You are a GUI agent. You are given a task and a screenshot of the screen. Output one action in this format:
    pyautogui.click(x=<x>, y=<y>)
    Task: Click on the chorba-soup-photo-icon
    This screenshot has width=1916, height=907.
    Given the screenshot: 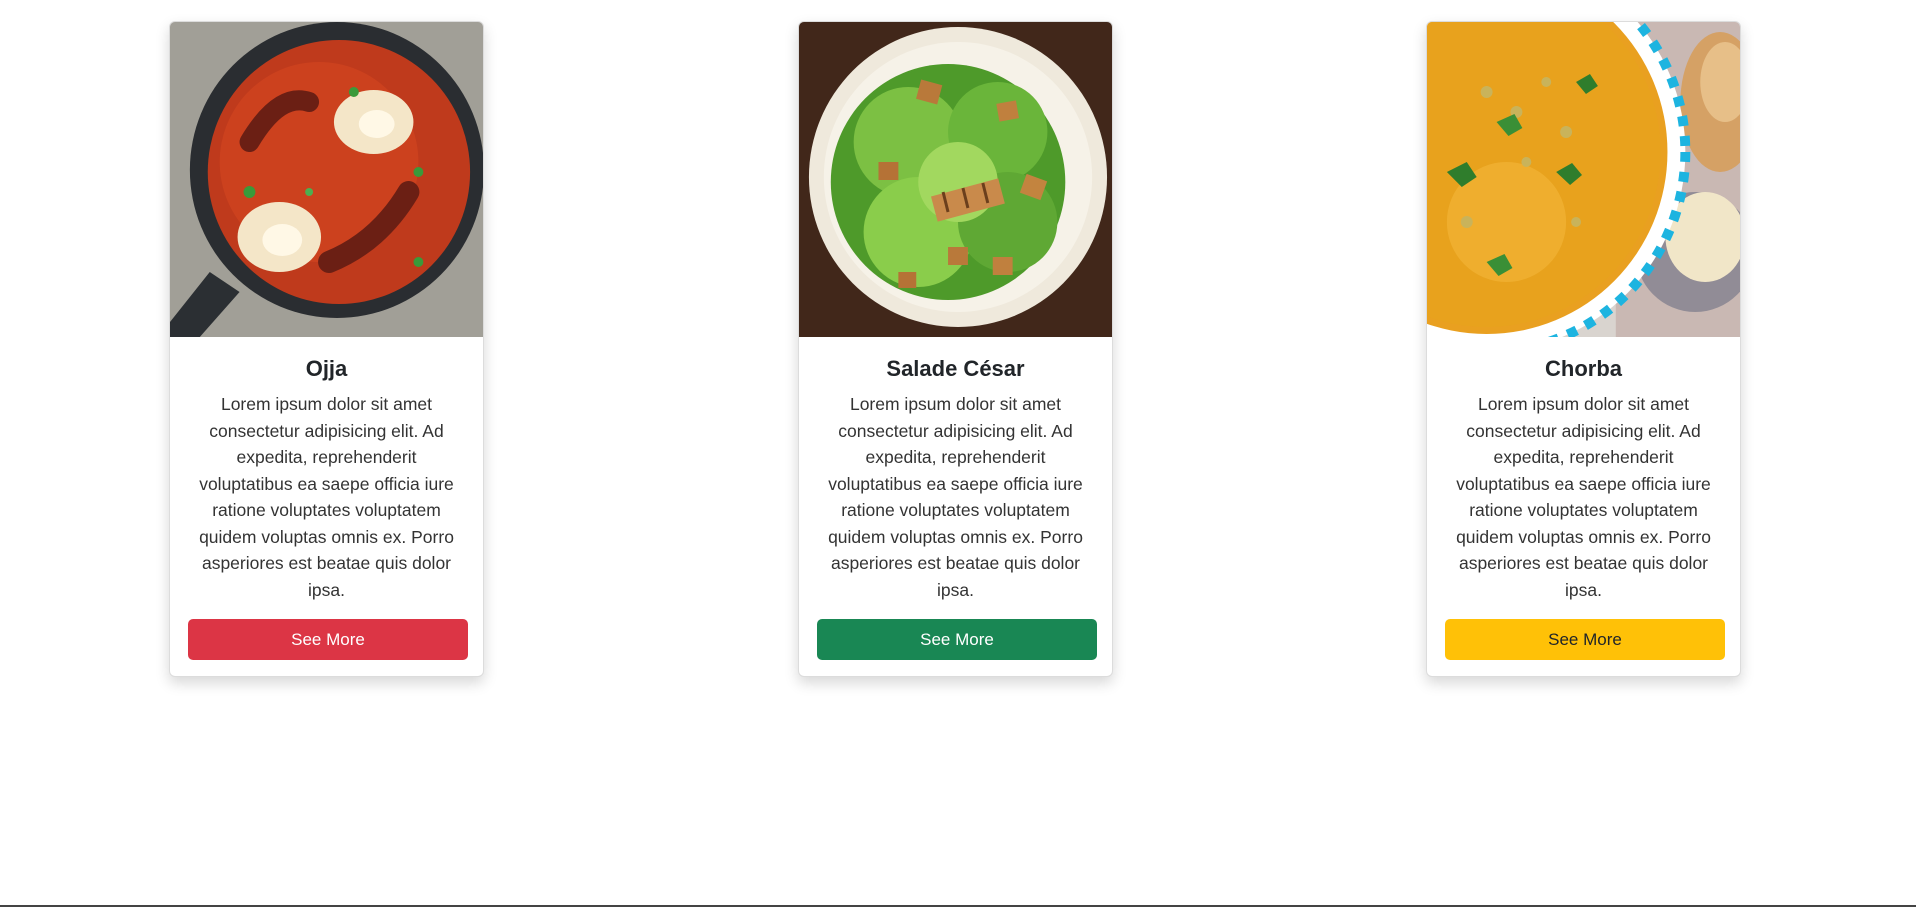 What is the action you would take?
    pyautogui.click(x=1583, y=179)
    